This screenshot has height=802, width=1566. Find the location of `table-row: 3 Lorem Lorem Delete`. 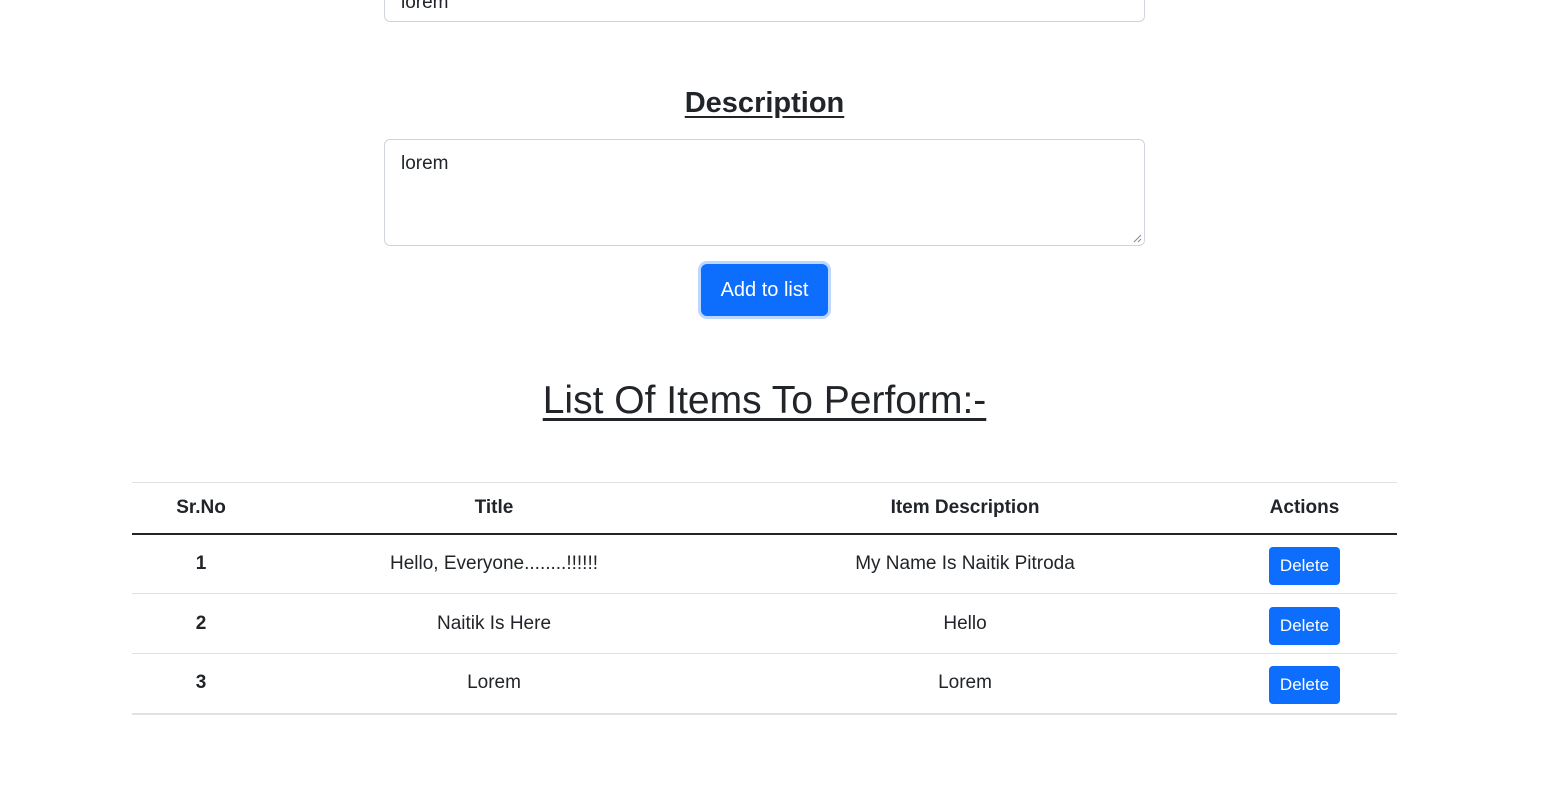

table-row: 3 Lorem Lorem Delete is located at coordinates (764, 684).